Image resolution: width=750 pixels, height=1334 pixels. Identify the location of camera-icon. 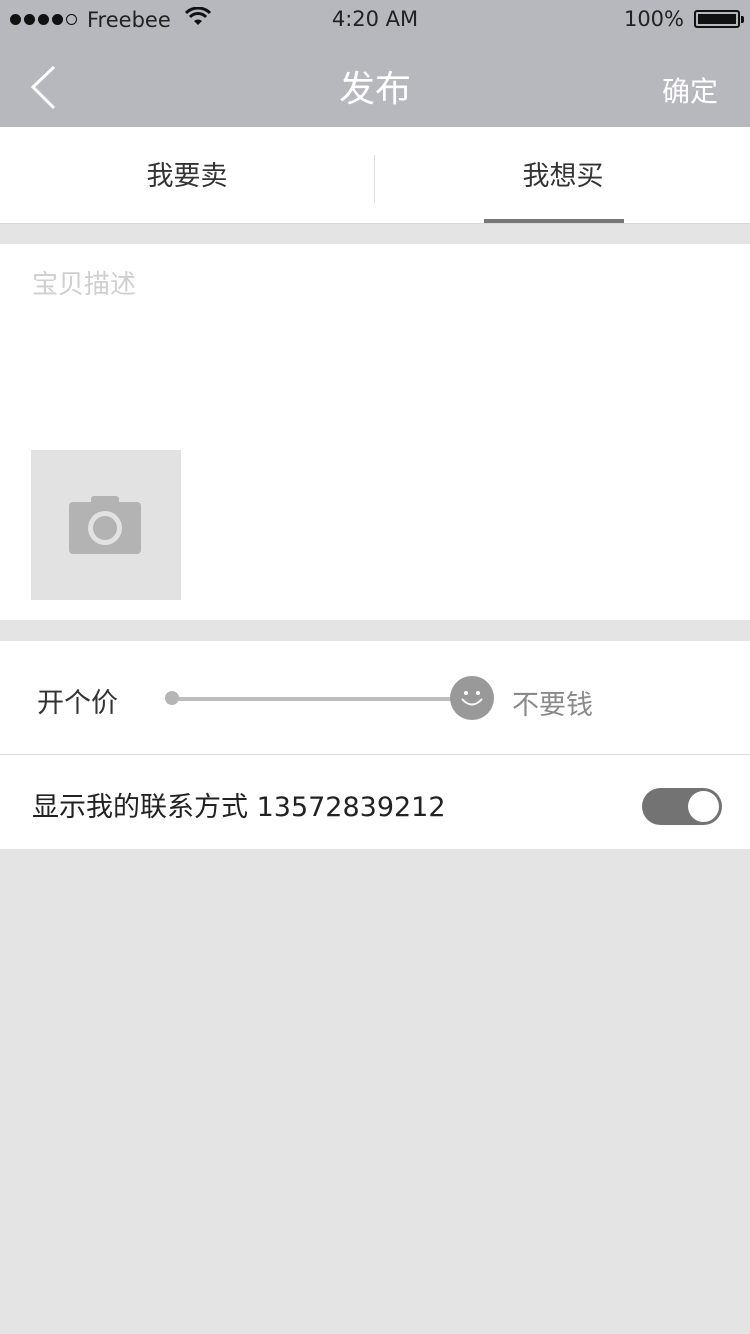
(105, 525).